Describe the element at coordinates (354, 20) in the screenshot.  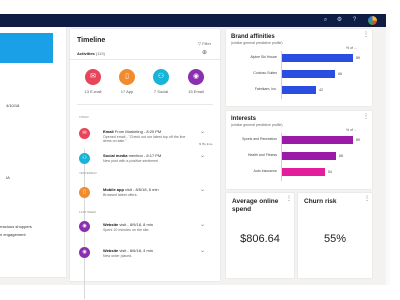
I see `help-icon: ?` at that location.